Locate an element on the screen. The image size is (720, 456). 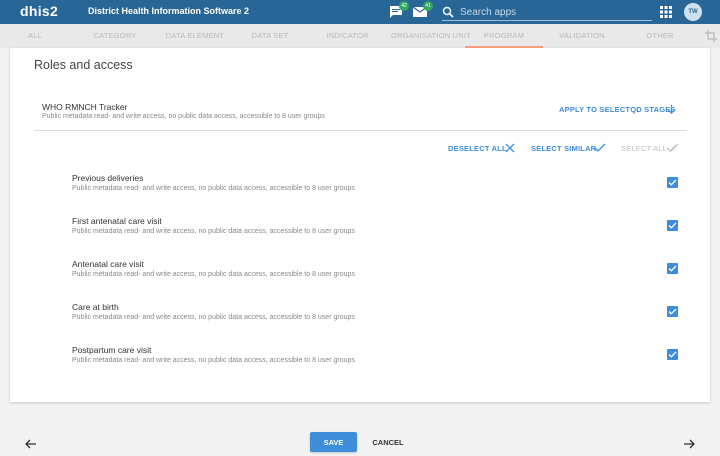
deselect-all-button: DESELECT ALL is located at coordinates (477, 148).